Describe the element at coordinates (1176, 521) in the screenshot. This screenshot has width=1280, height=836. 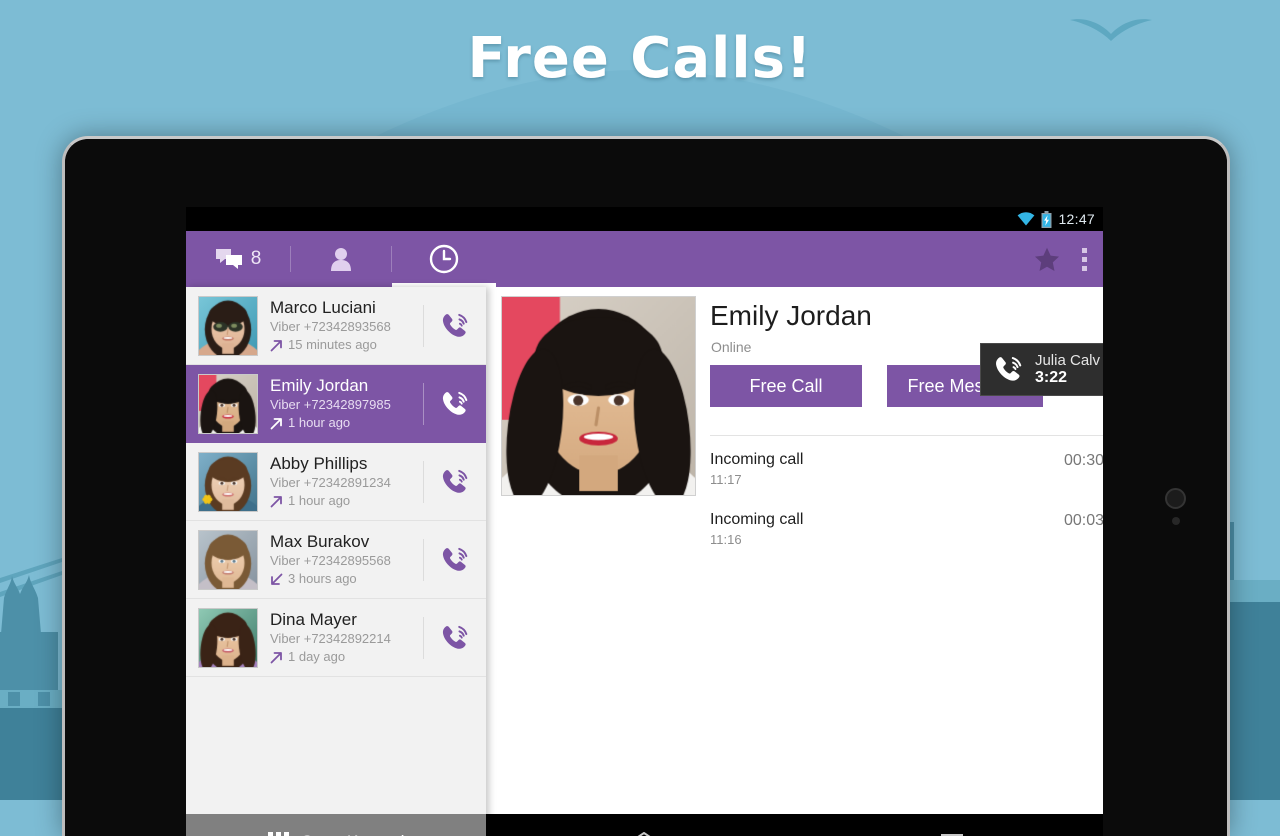
I see `proximity-sensor-icon` at that location.